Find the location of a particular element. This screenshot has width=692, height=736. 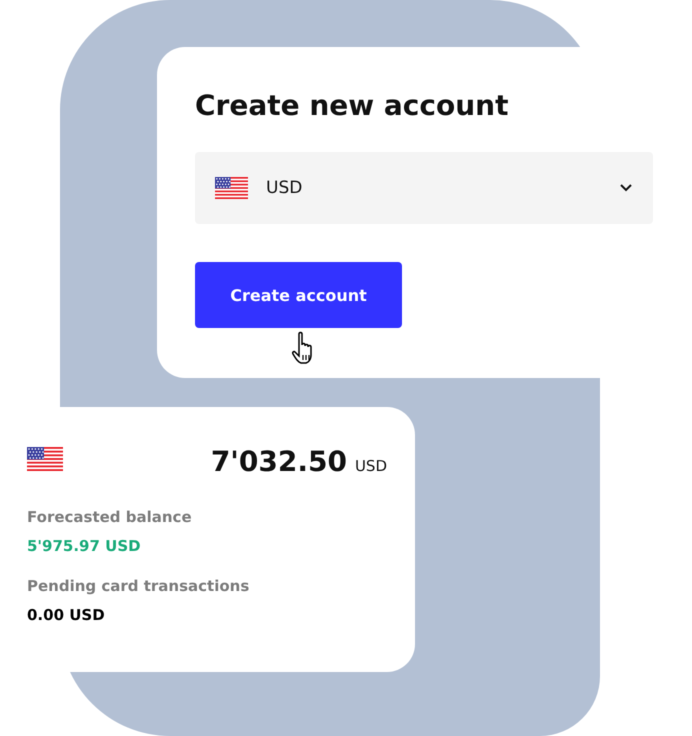

currency-code: USD is located at coordinates (370, 466).